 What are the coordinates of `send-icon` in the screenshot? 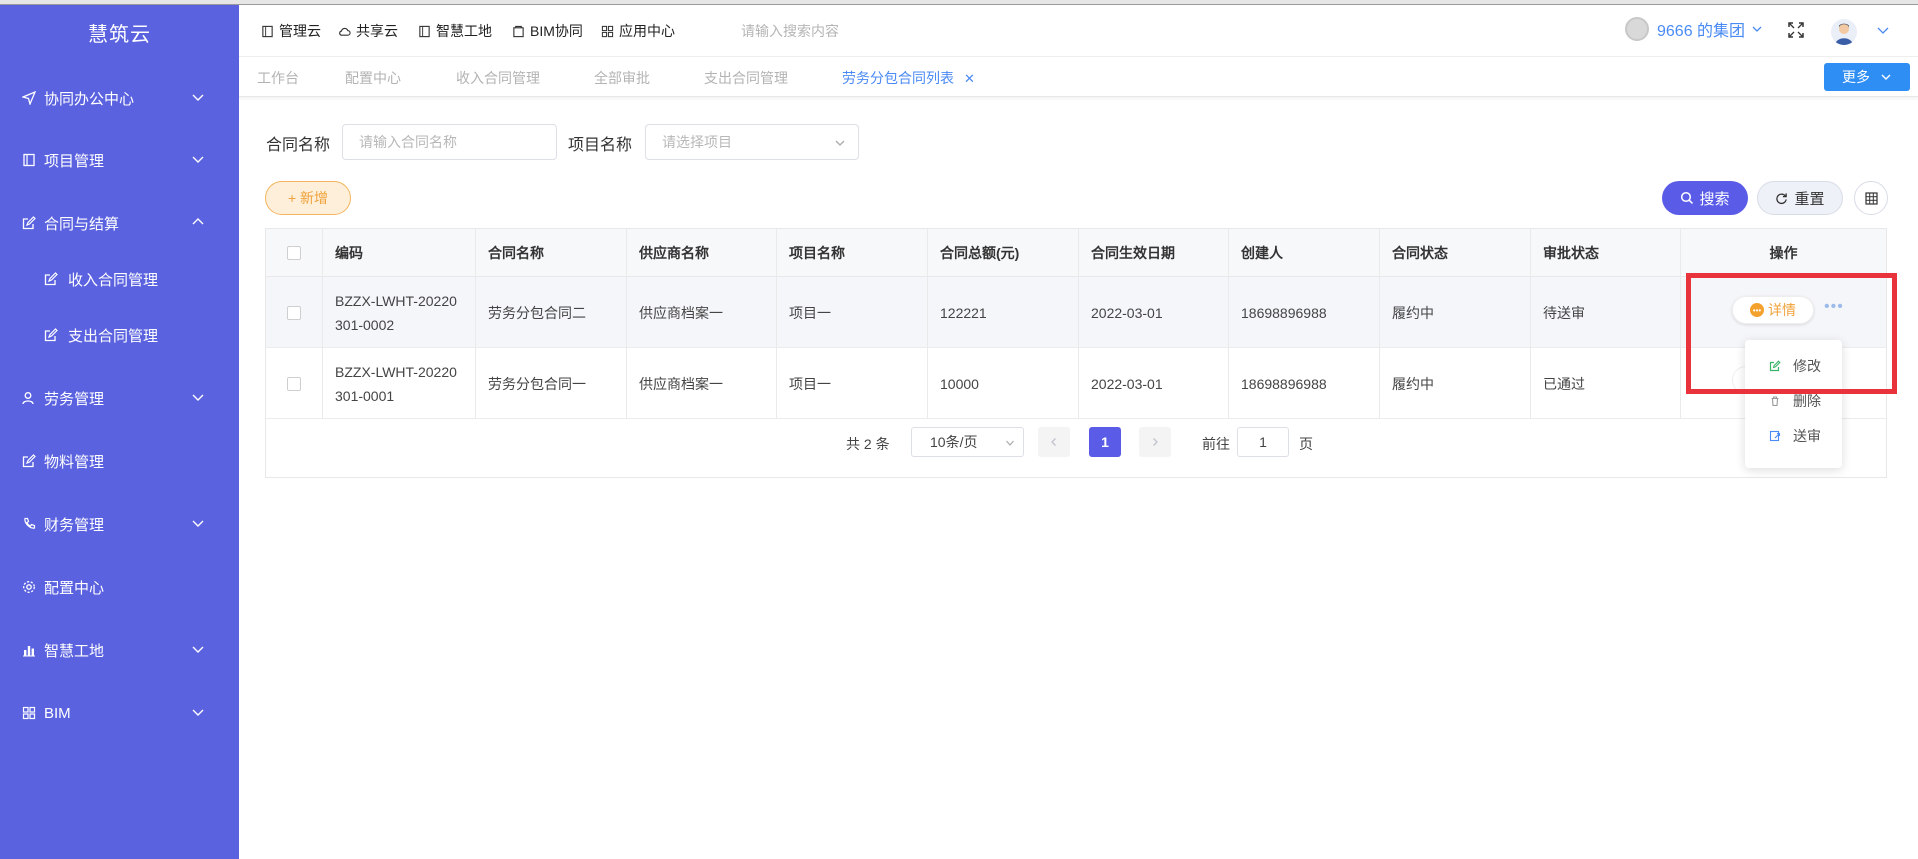 It's located at (29, 98).